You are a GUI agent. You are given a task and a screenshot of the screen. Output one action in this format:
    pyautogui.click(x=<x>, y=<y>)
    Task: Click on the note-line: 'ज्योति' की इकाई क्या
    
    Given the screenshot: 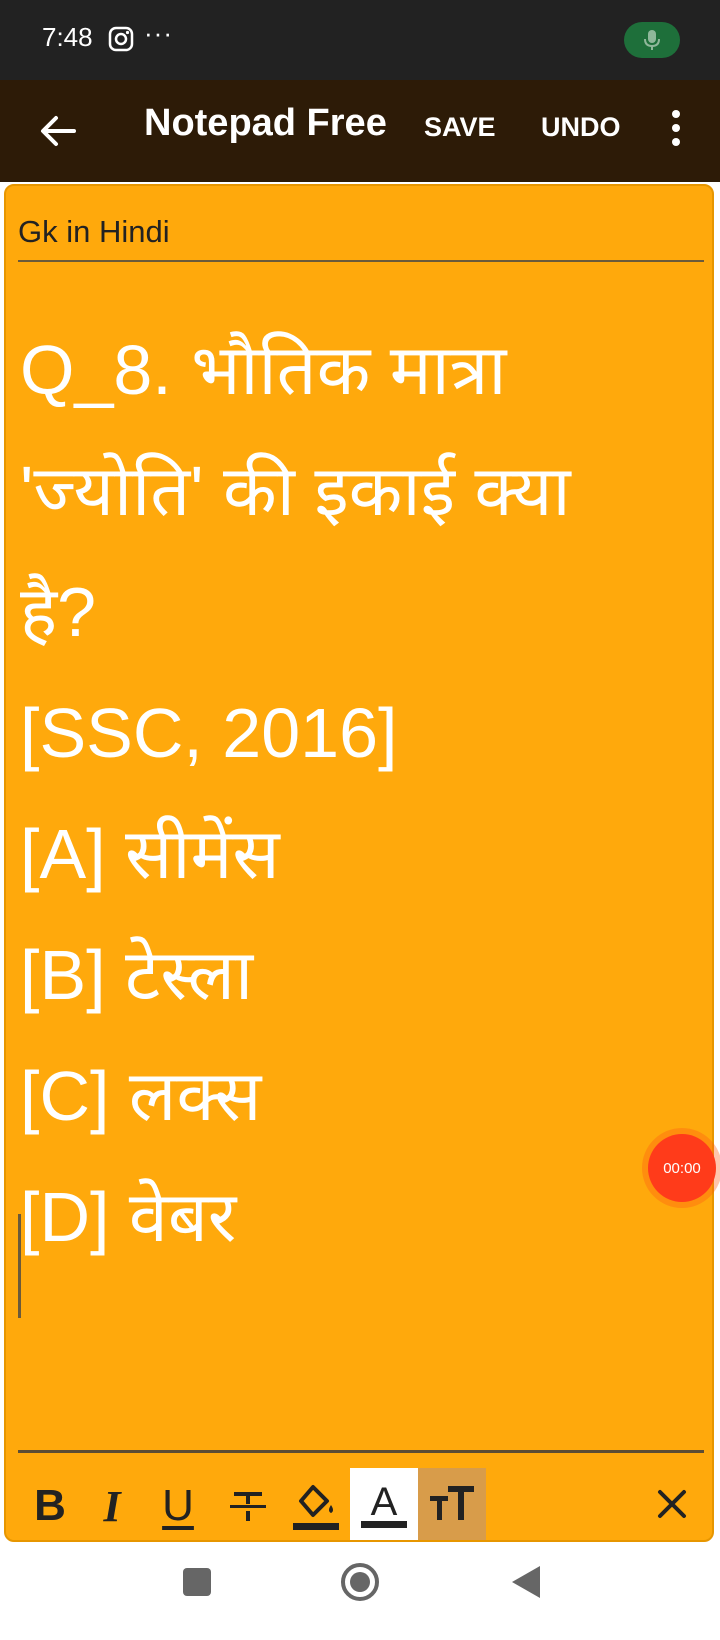 What is the action you would take?
    pyautogui.click(x=295, y=491)
    